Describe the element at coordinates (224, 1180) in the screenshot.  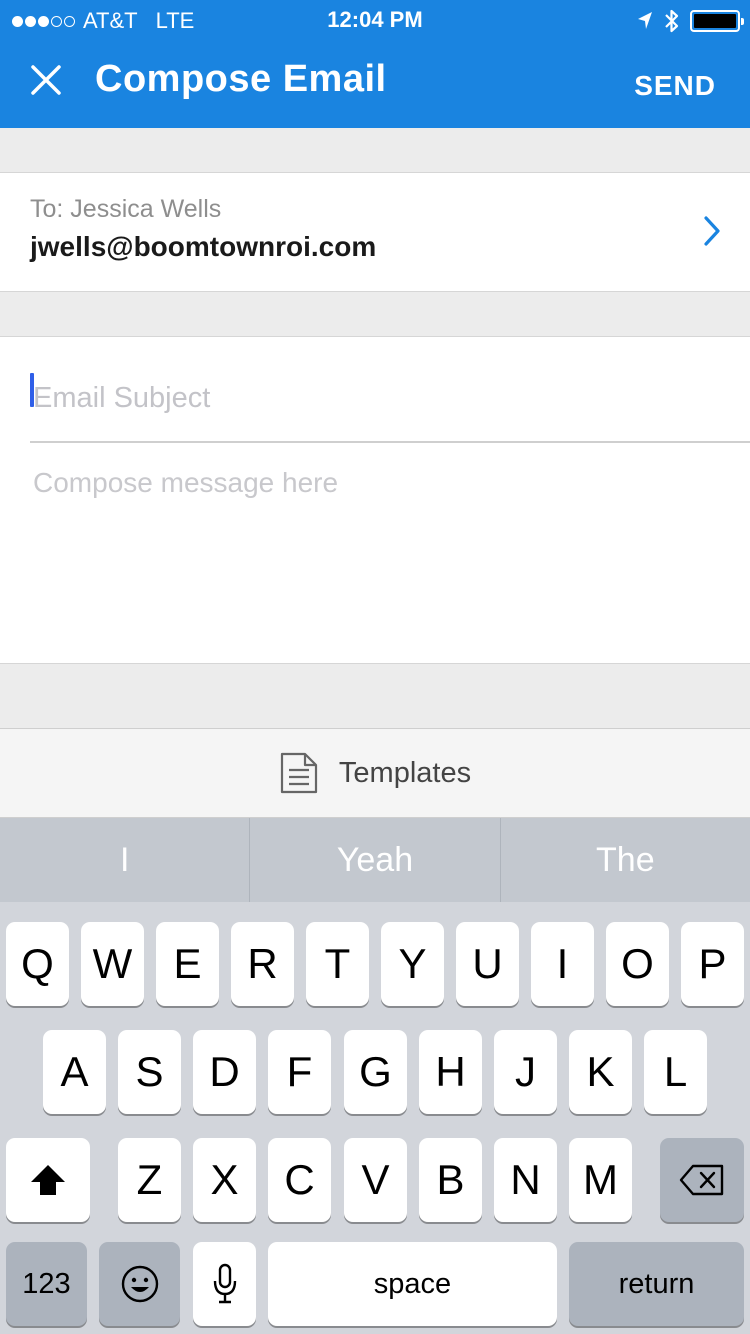
I see `key-x: X` at that location.